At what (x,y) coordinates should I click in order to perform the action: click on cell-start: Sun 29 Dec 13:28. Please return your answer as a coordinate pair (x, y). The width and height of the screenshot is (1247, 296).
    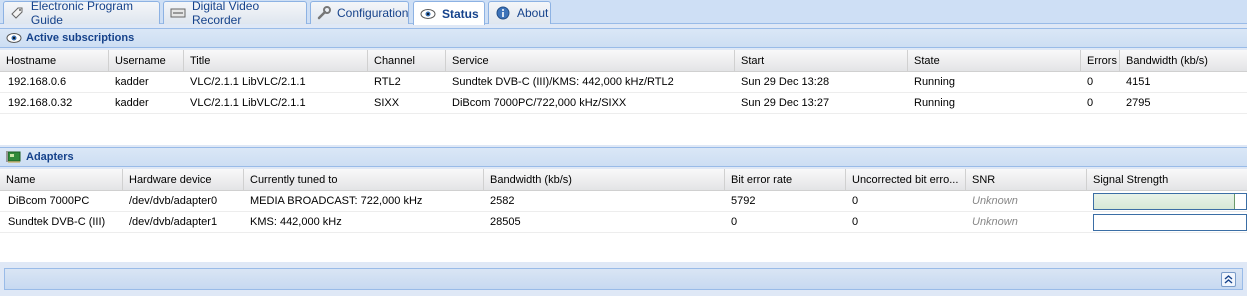
    Looking at the image, I should click on (785, 82).